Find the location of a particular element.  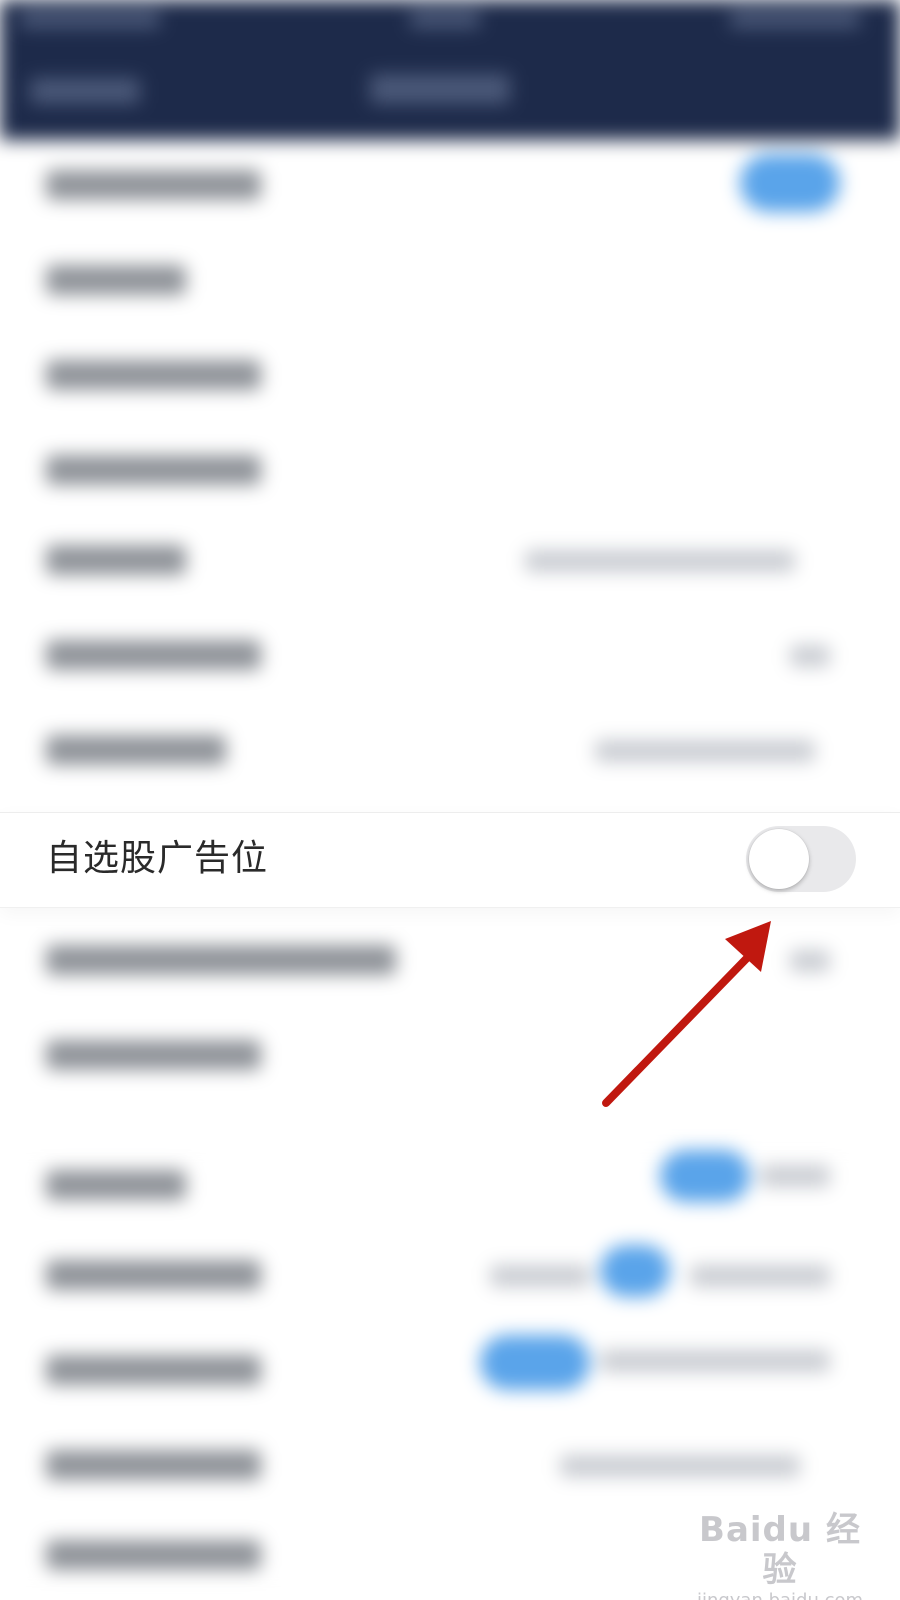

nav-title is located at coordinates (440, 89).